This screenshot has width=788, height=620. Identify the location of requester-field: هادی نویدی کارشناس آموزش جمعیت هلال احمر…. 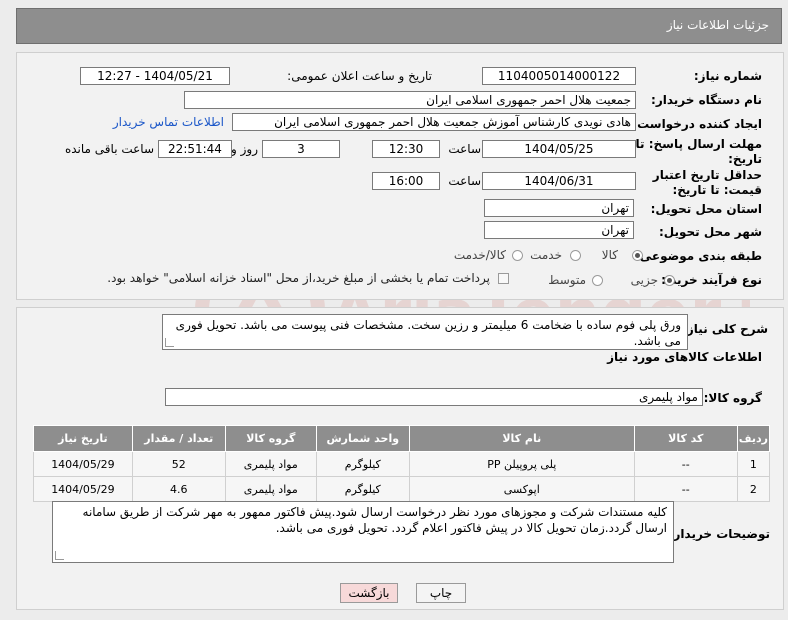
(434, 122).